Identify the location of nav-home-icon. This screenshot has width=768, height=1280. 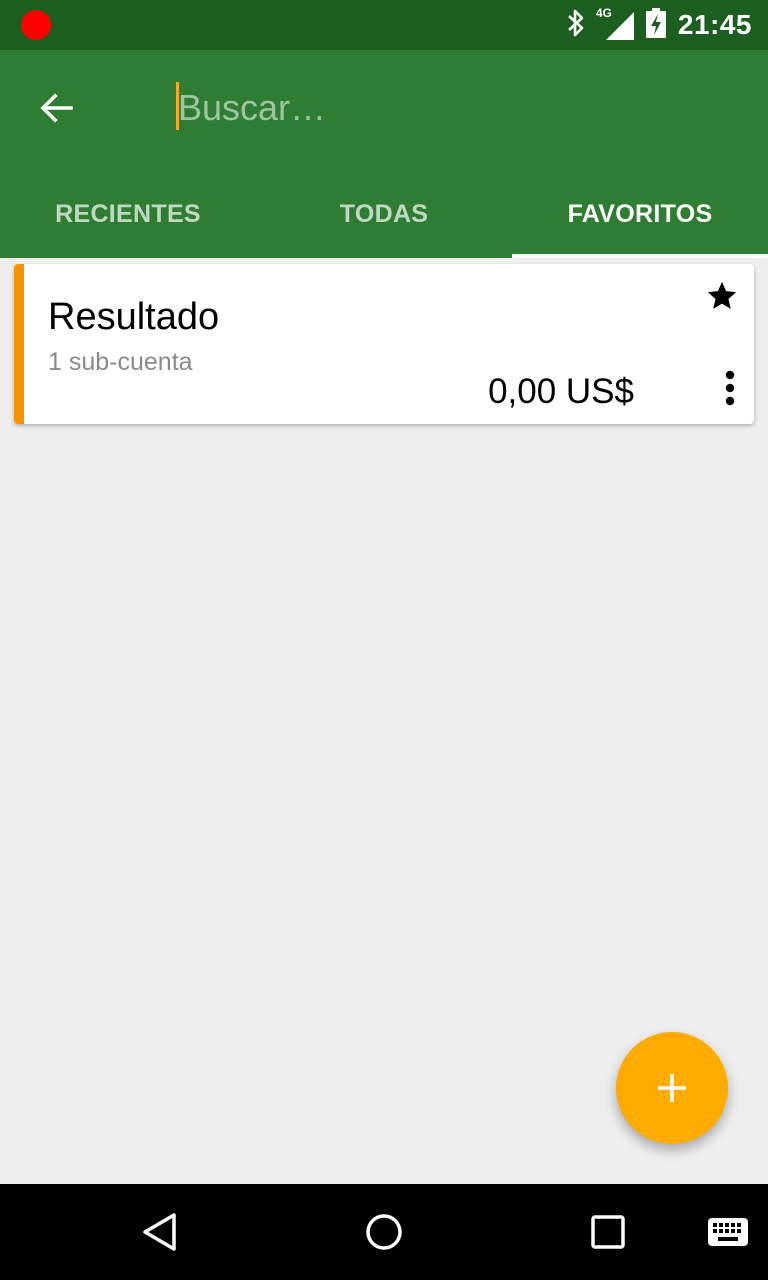
(384, 1232).